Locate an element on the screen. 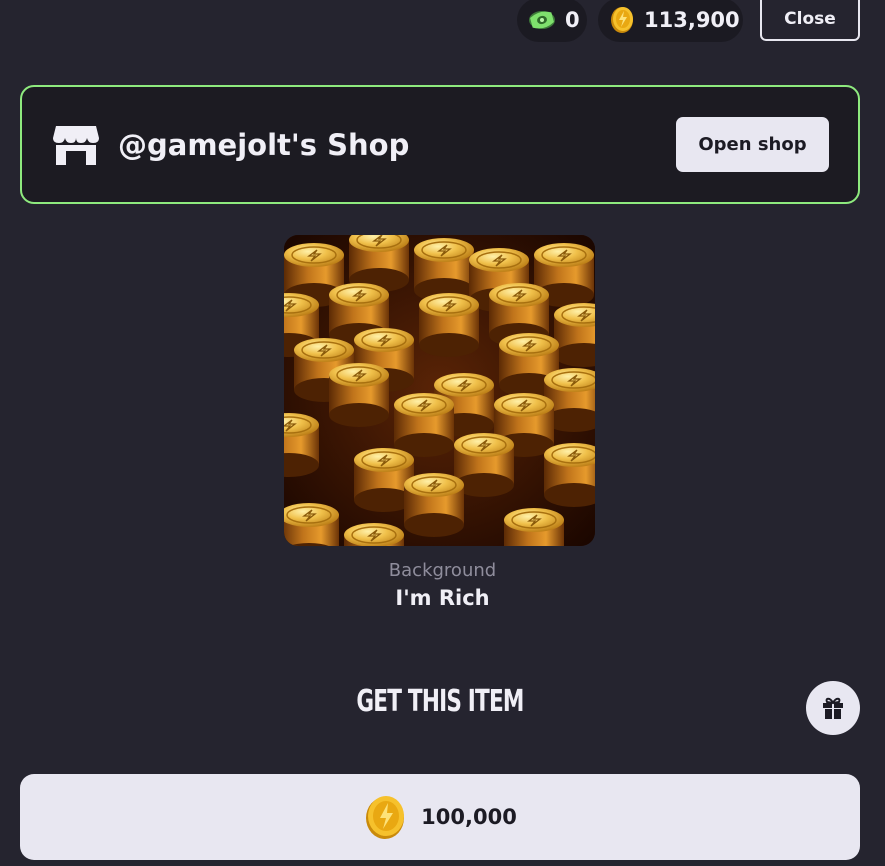 This screenshot has height=866, width=885. item-name: I'm Rich is located at coordinates (442, 598).